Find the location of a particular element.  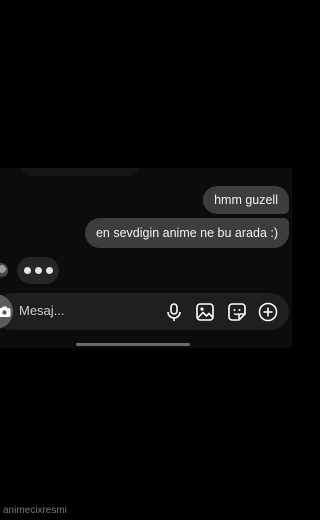

home-indicator is located at coordinates (133, 344).